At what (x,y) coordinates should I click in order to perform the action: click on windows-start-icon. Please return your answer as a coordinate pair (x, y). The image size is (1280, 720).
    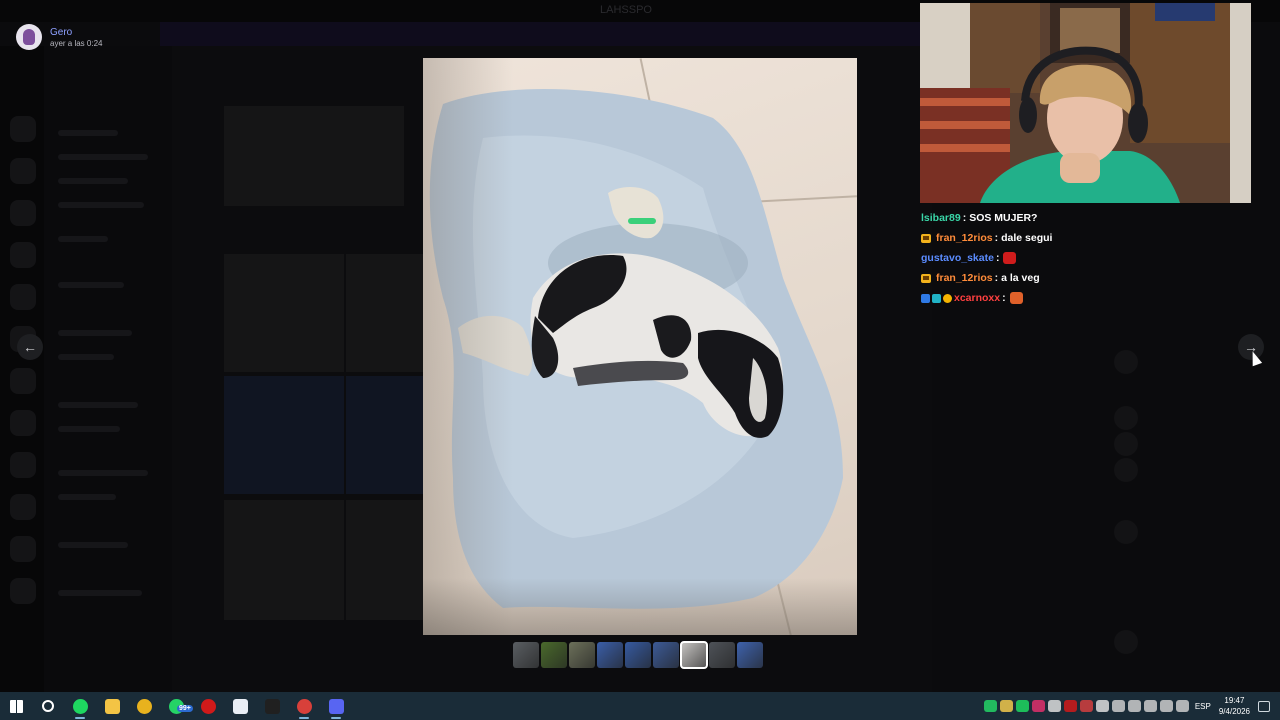
    Looking at the image, I should click on (16, 706).